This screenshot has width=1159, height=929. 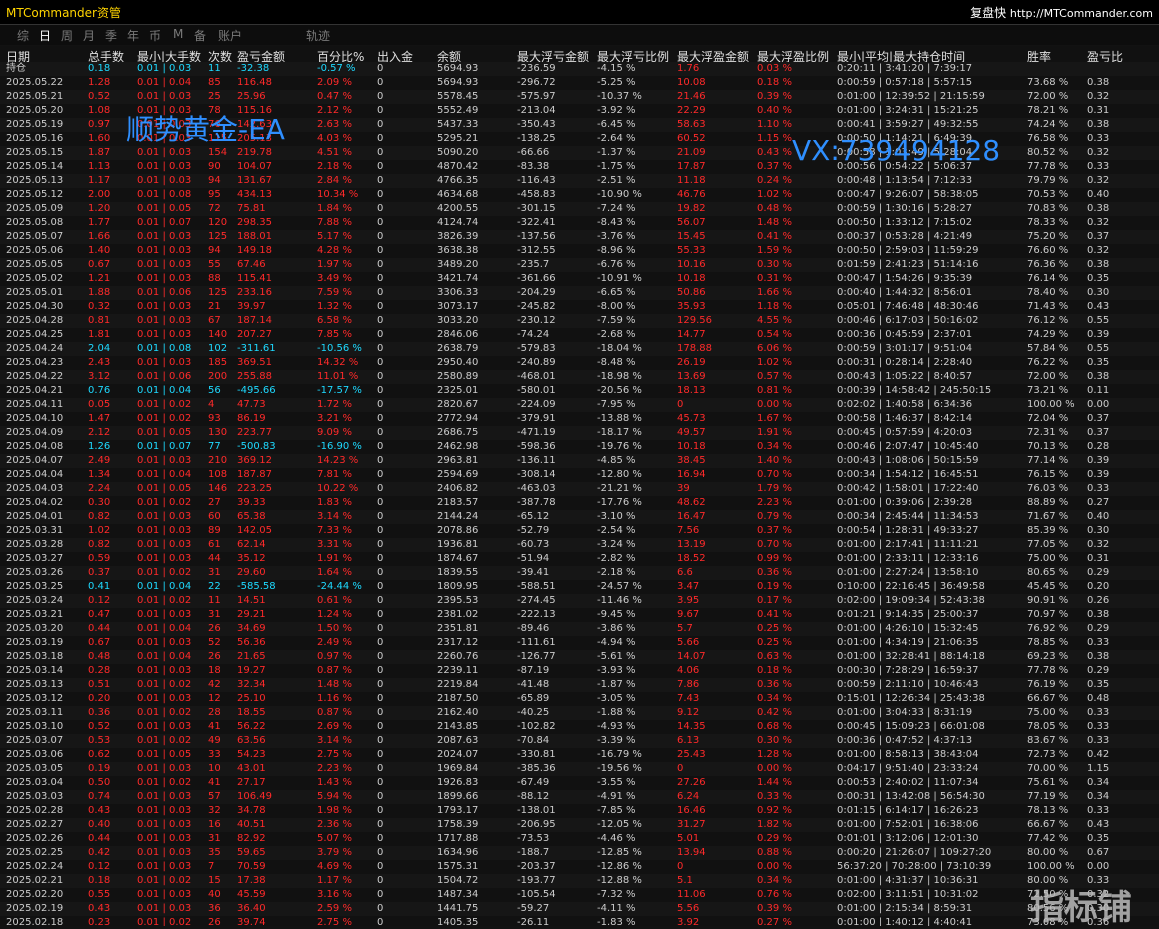 What do you see at coordinates (1098, 418) in the screenshot?
I see `table-cell: 0.37` at bounding box center [1098, 418].